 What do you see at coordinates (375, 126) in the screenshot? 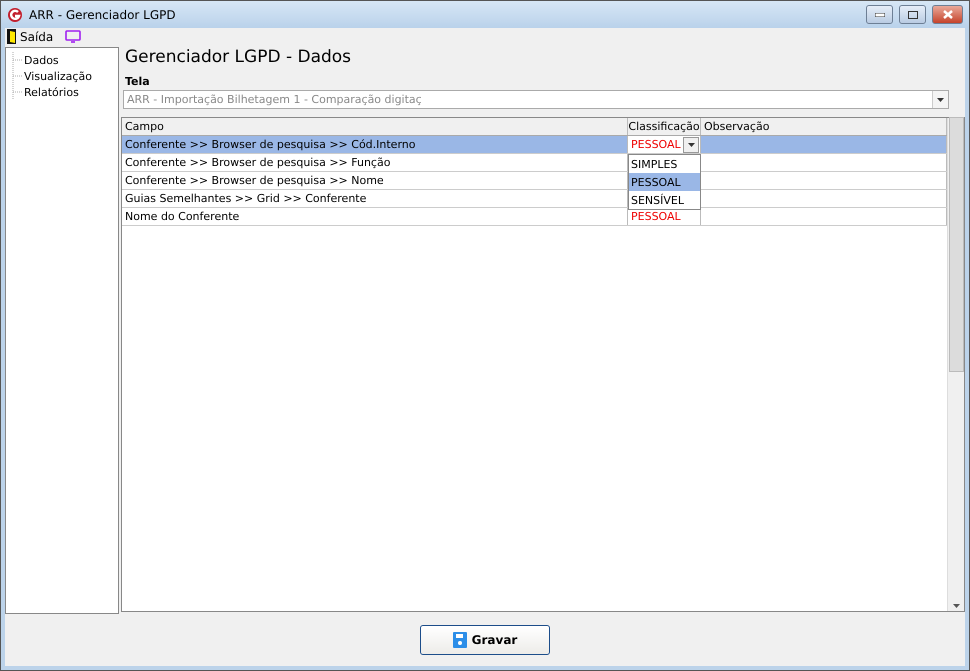
I see `column-header: Campo` at bounding box center [375, 126].